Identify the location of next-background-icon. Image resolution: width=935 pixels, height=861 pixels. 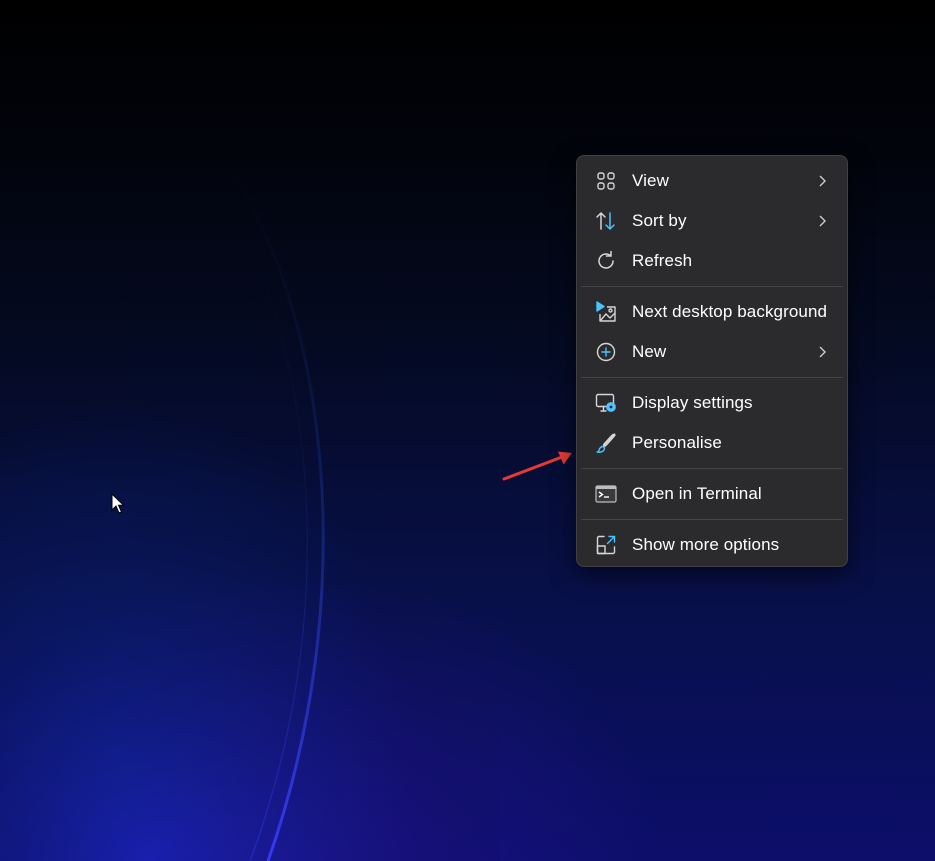
(606, 312).